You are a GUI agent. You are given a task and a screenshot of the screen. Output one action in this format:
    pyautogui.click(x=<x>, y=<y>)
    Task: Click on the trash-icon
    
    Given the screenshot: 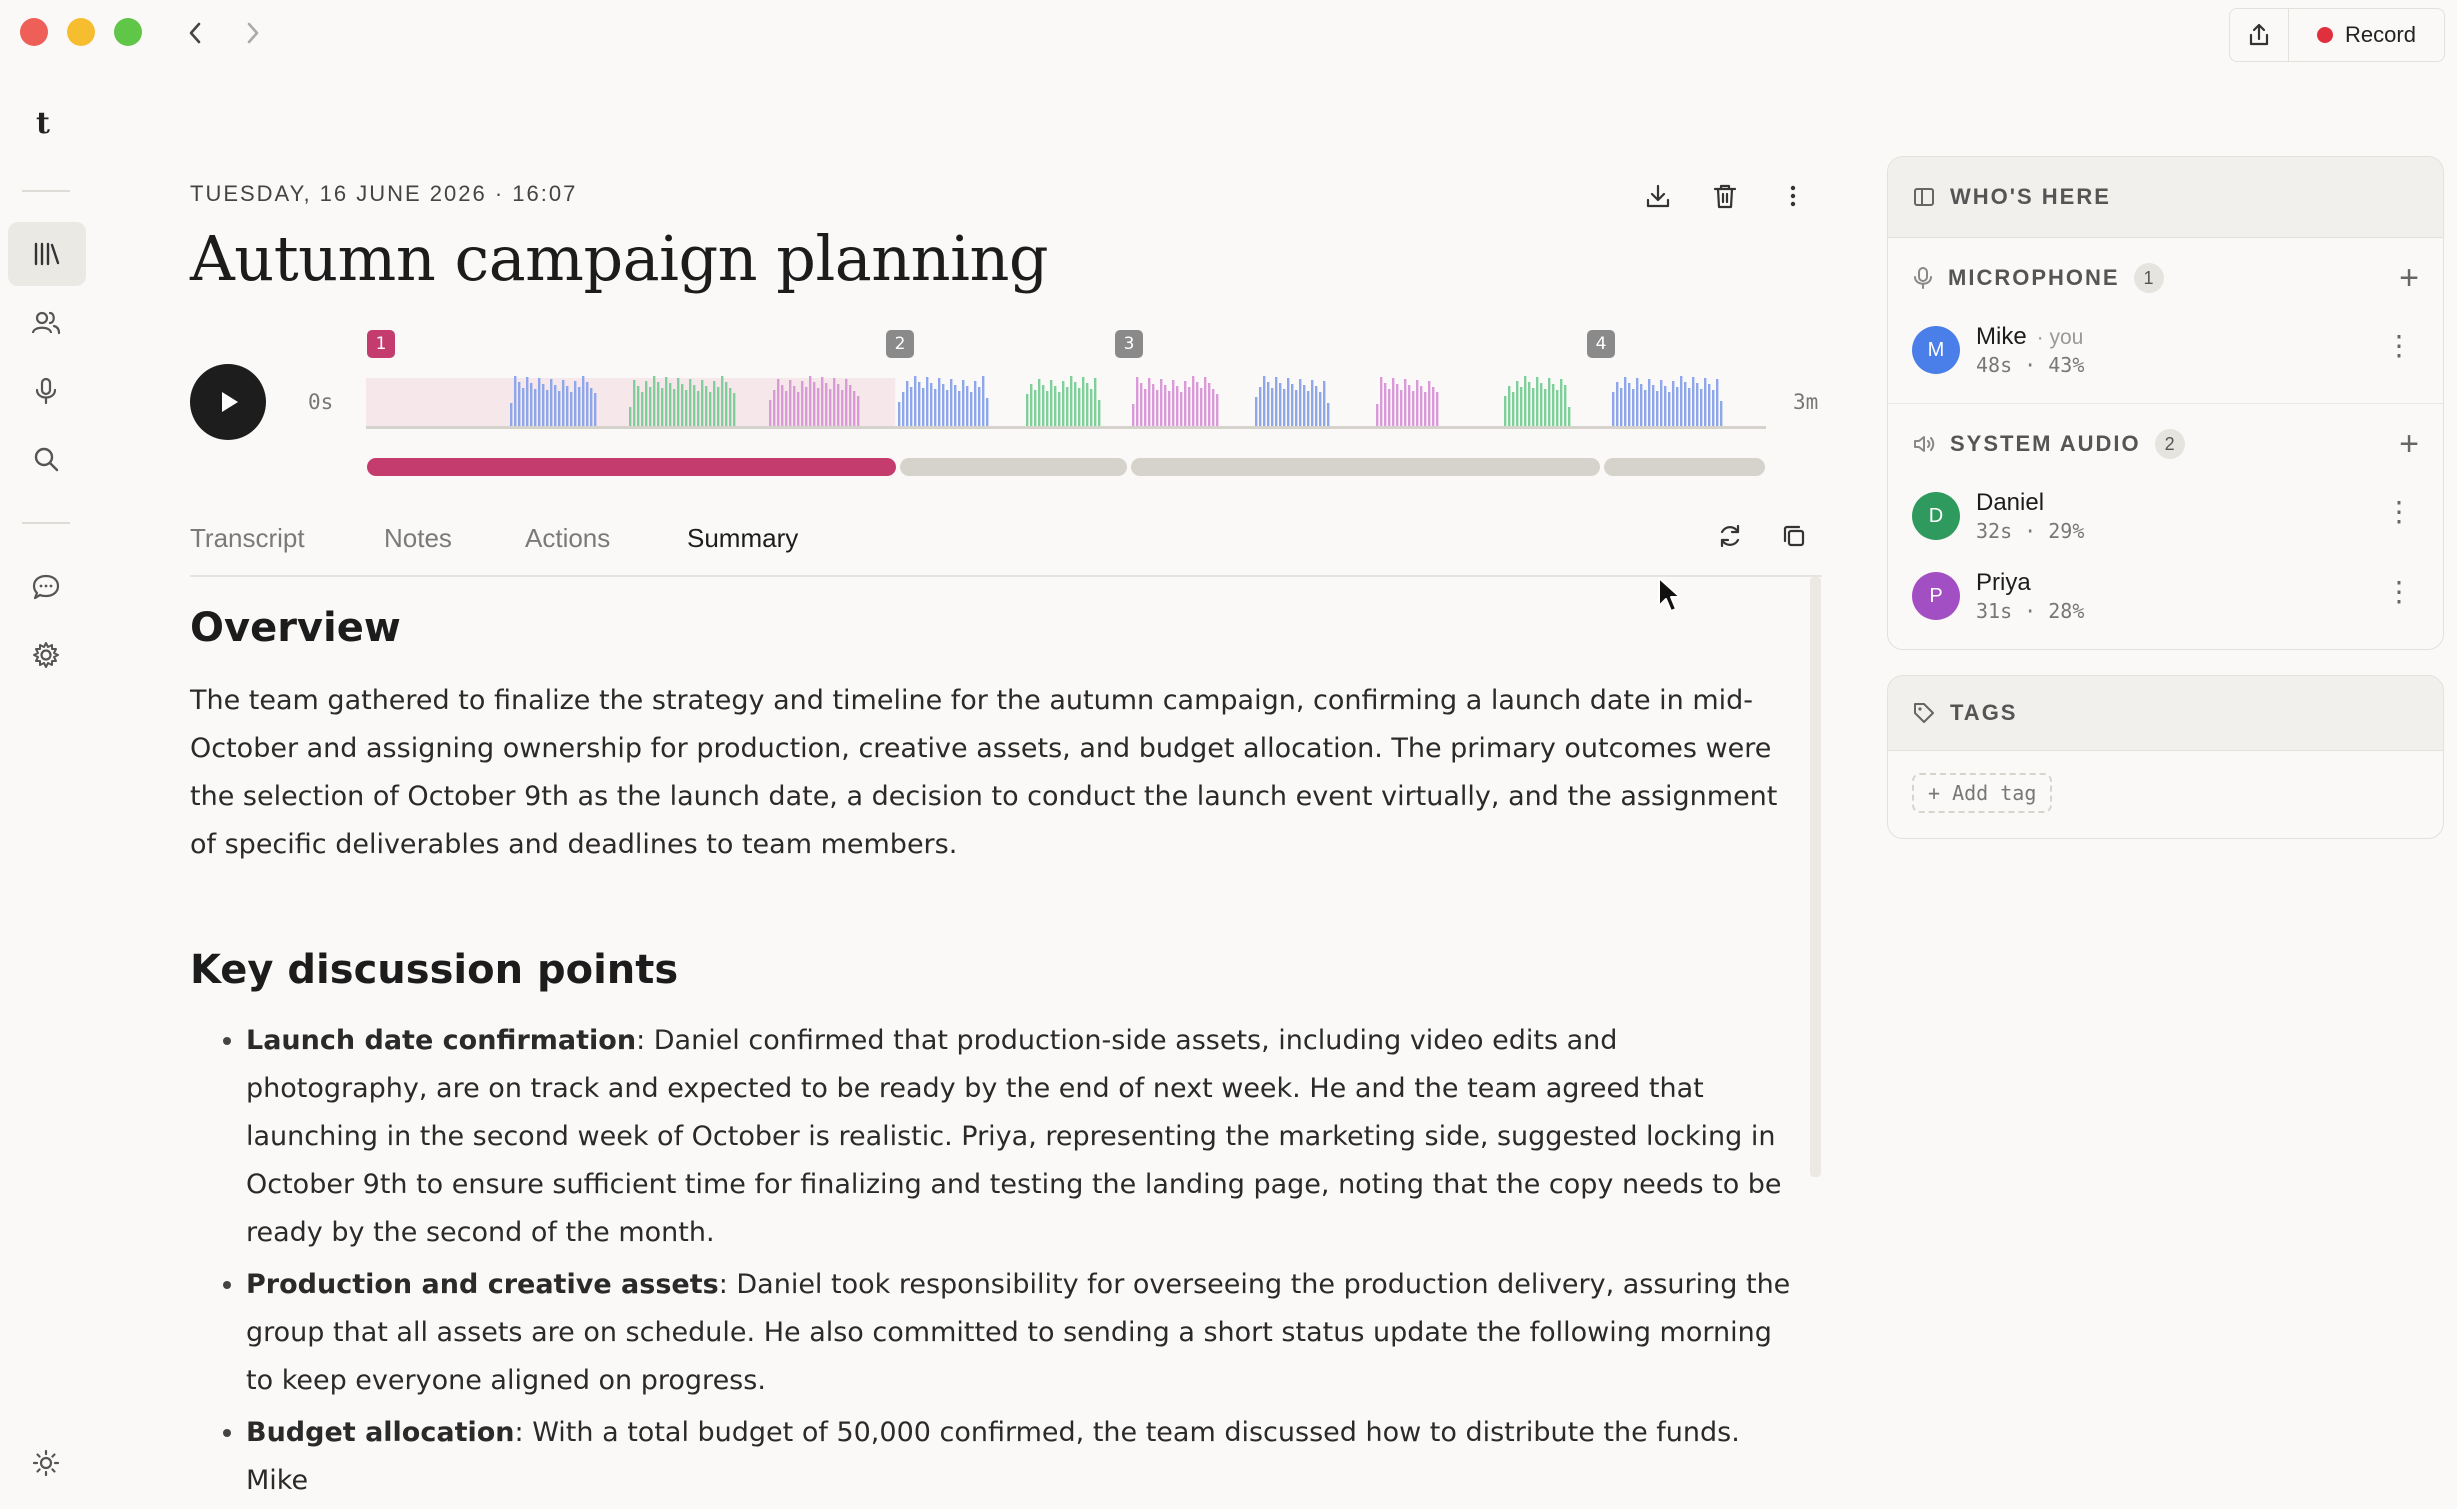 What is the action you would take?
    pyautogui.click(x=1725, y=196)
    